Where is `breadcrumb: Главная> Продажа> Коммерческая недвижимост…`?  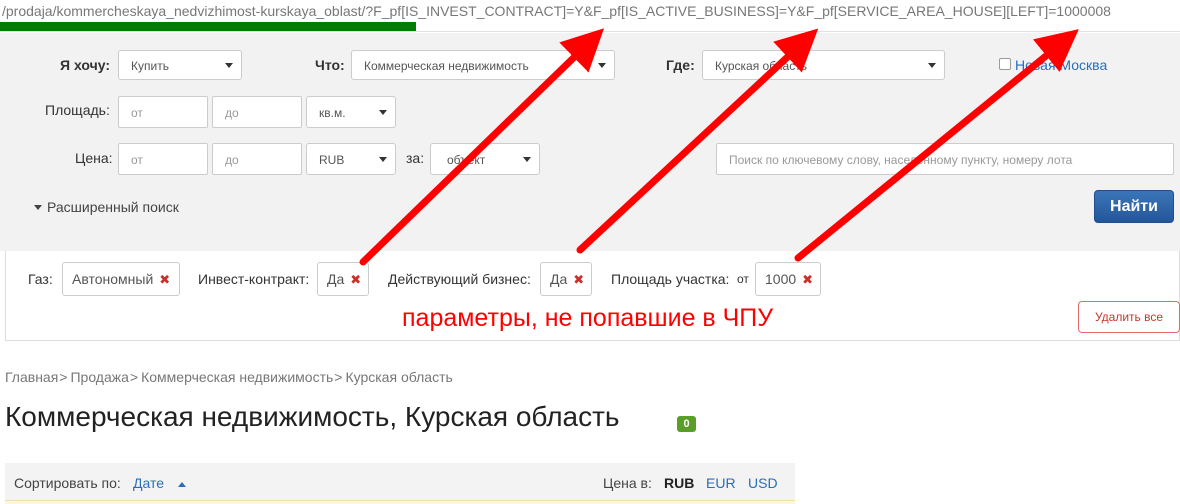 breadcrumb: Главная> Продажа> Коммерческая недвижимост… is located at coordinates (229, 377).